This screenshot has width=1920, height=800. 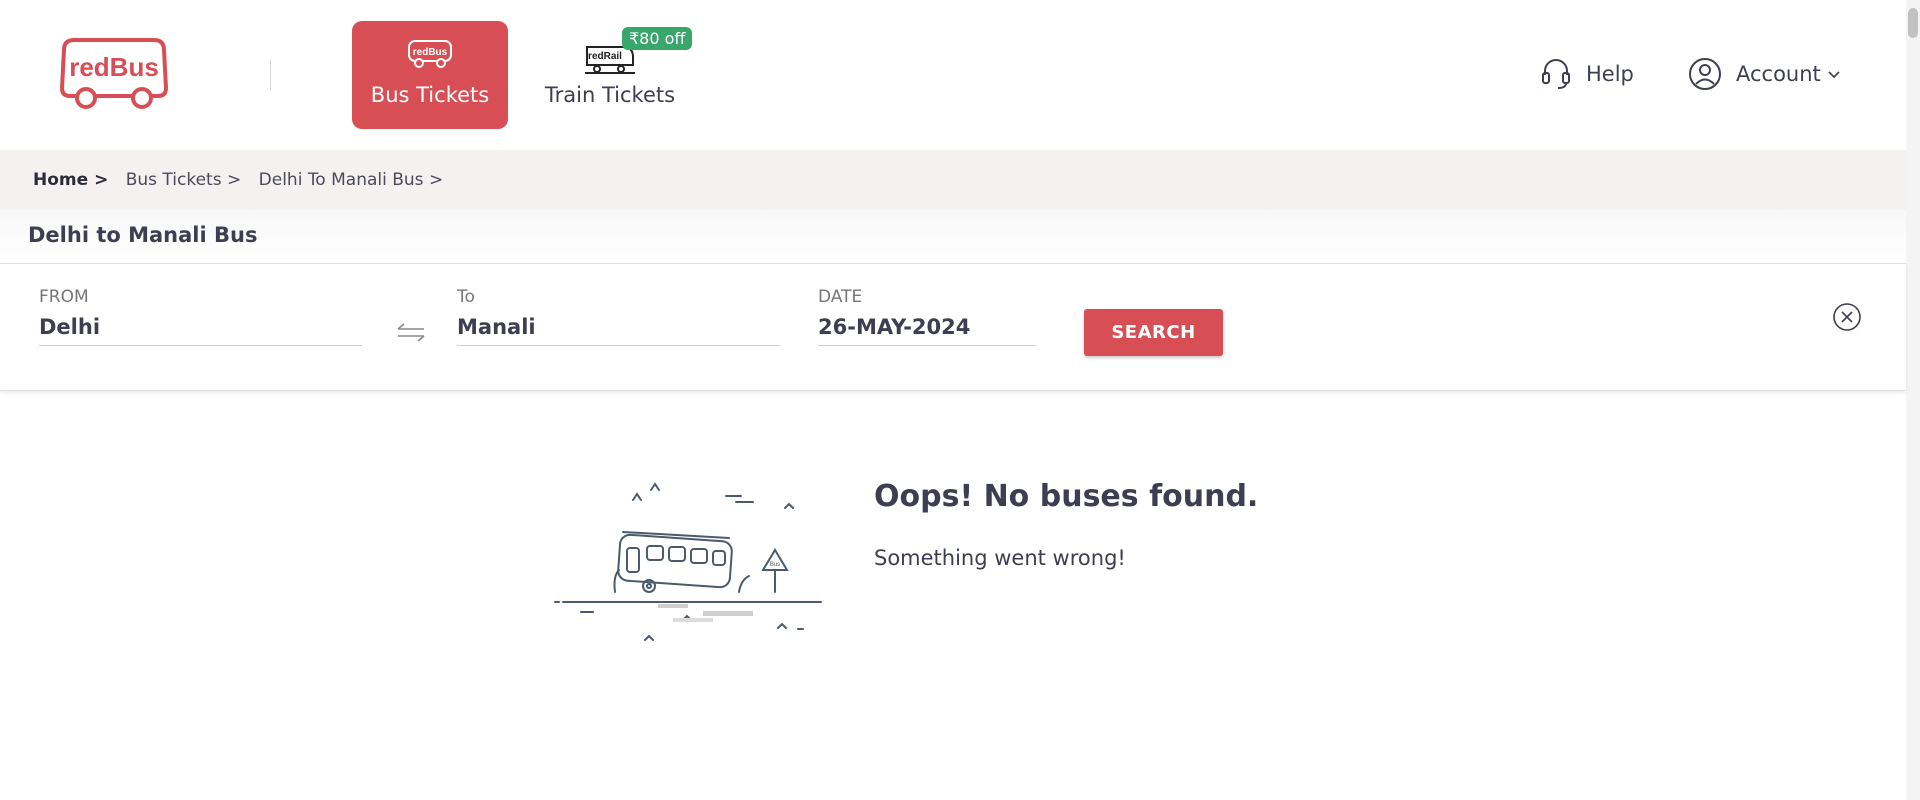 What do you see at coordinates (184, 180) in the screenshot?
I see `breadcrumb-bus-tickets: Bus Tickets >` at bounding box center [184, 180].